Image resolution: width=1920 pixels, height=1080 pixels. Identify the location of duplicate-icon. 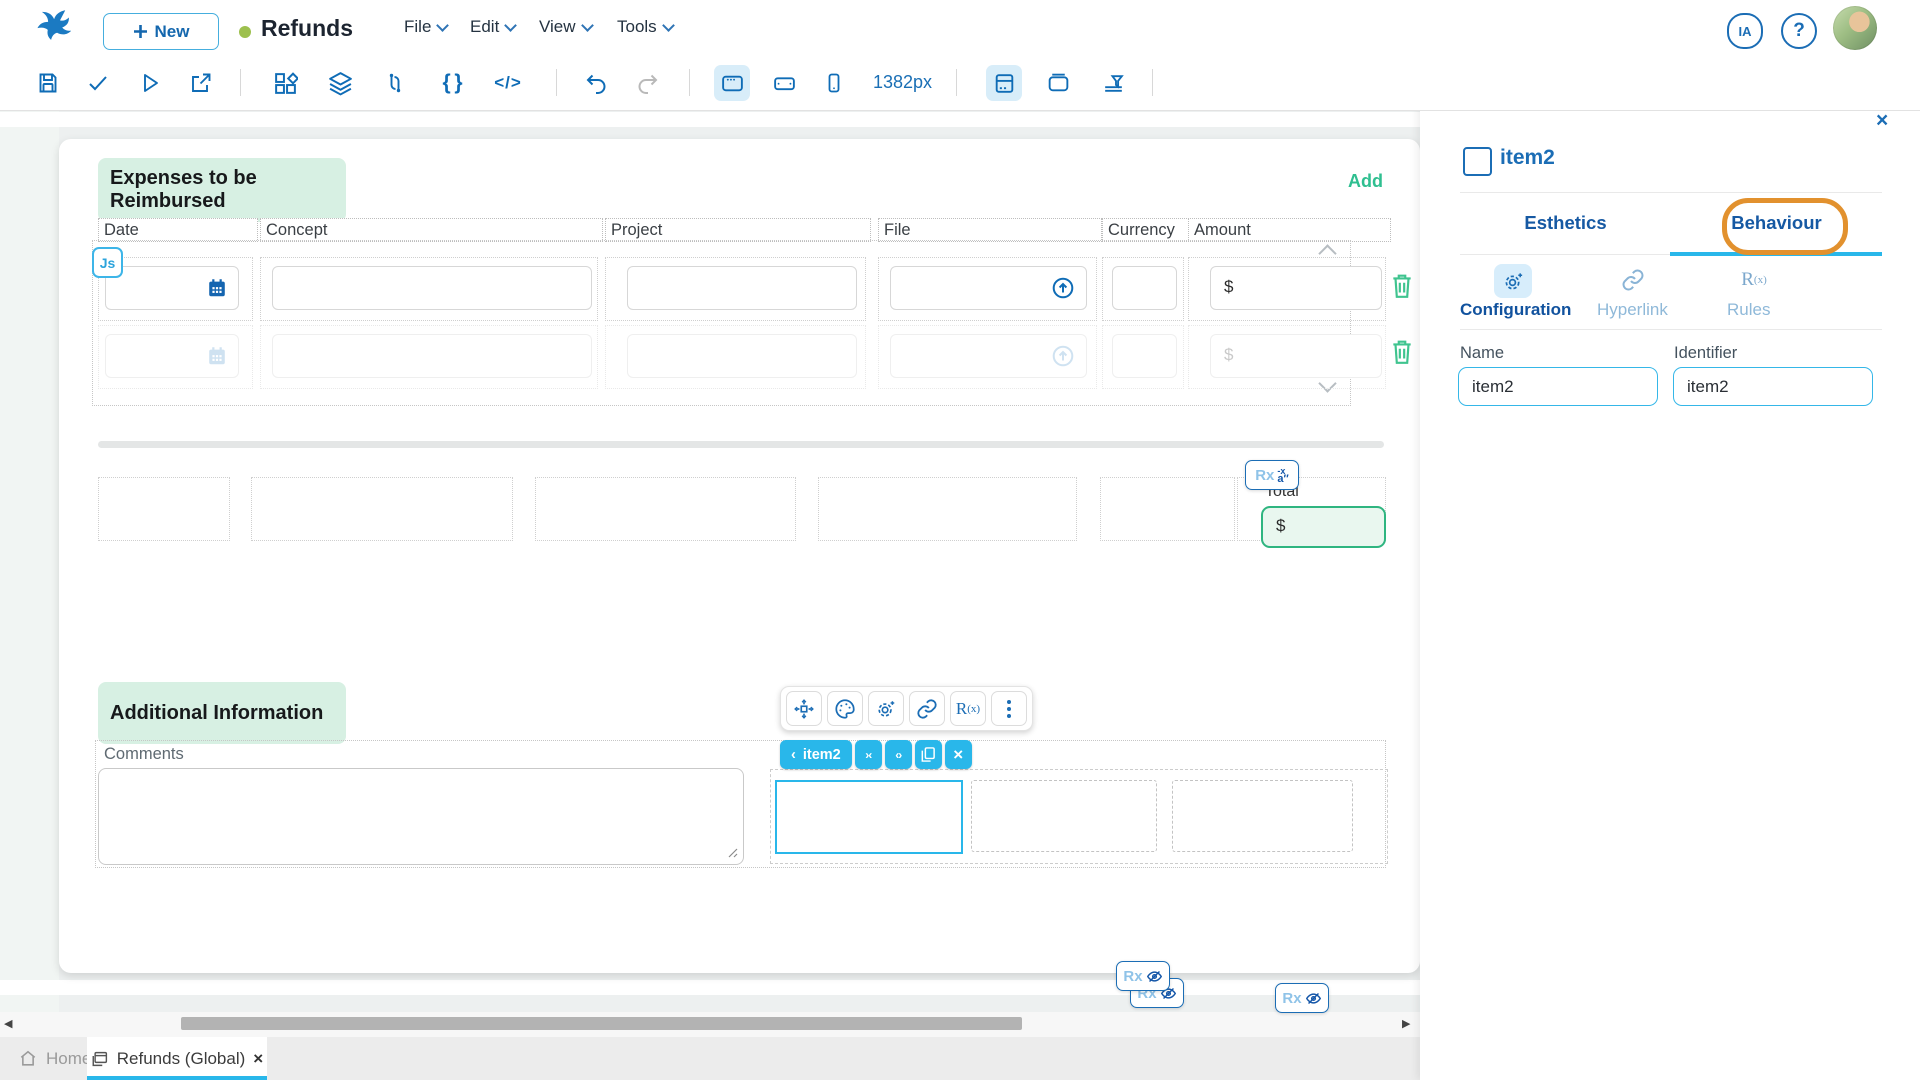
(928, 754).